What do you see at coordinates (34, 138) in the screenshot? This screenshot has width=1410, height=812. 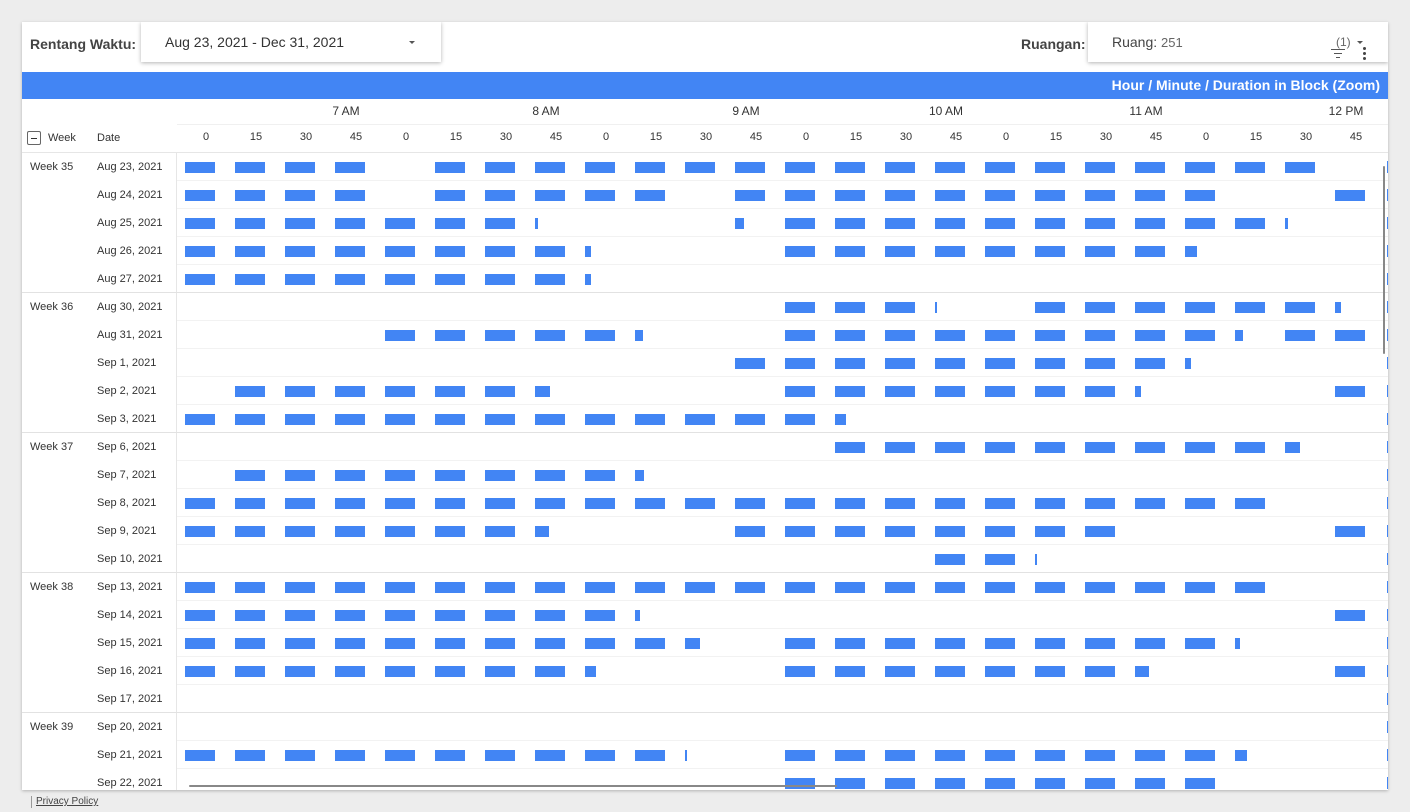 I see `collapse-icon` at bounding box center [34, 138].